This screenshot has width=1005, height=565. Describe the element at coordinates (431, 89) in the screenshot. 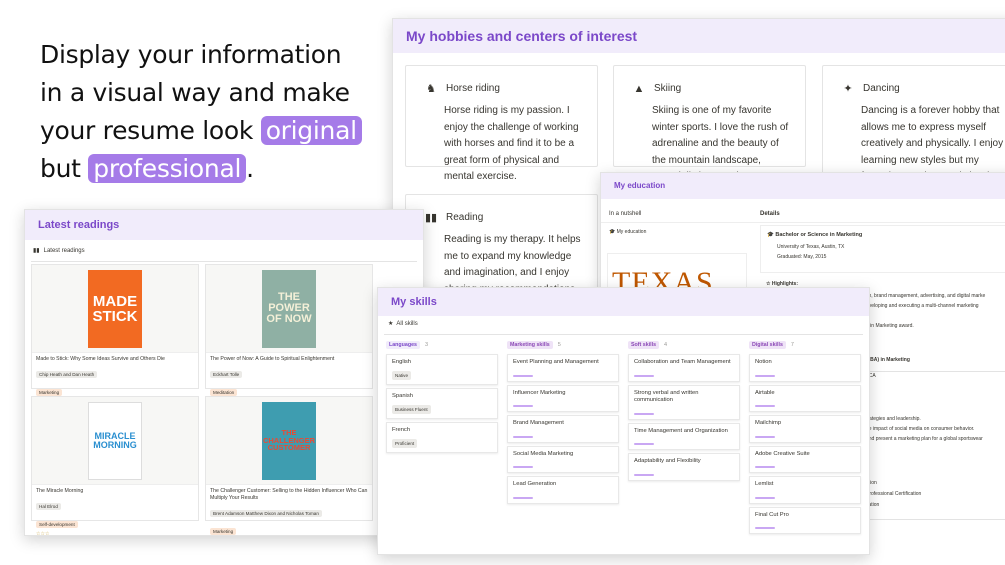

I see `horse-icon: ♞` at that location.